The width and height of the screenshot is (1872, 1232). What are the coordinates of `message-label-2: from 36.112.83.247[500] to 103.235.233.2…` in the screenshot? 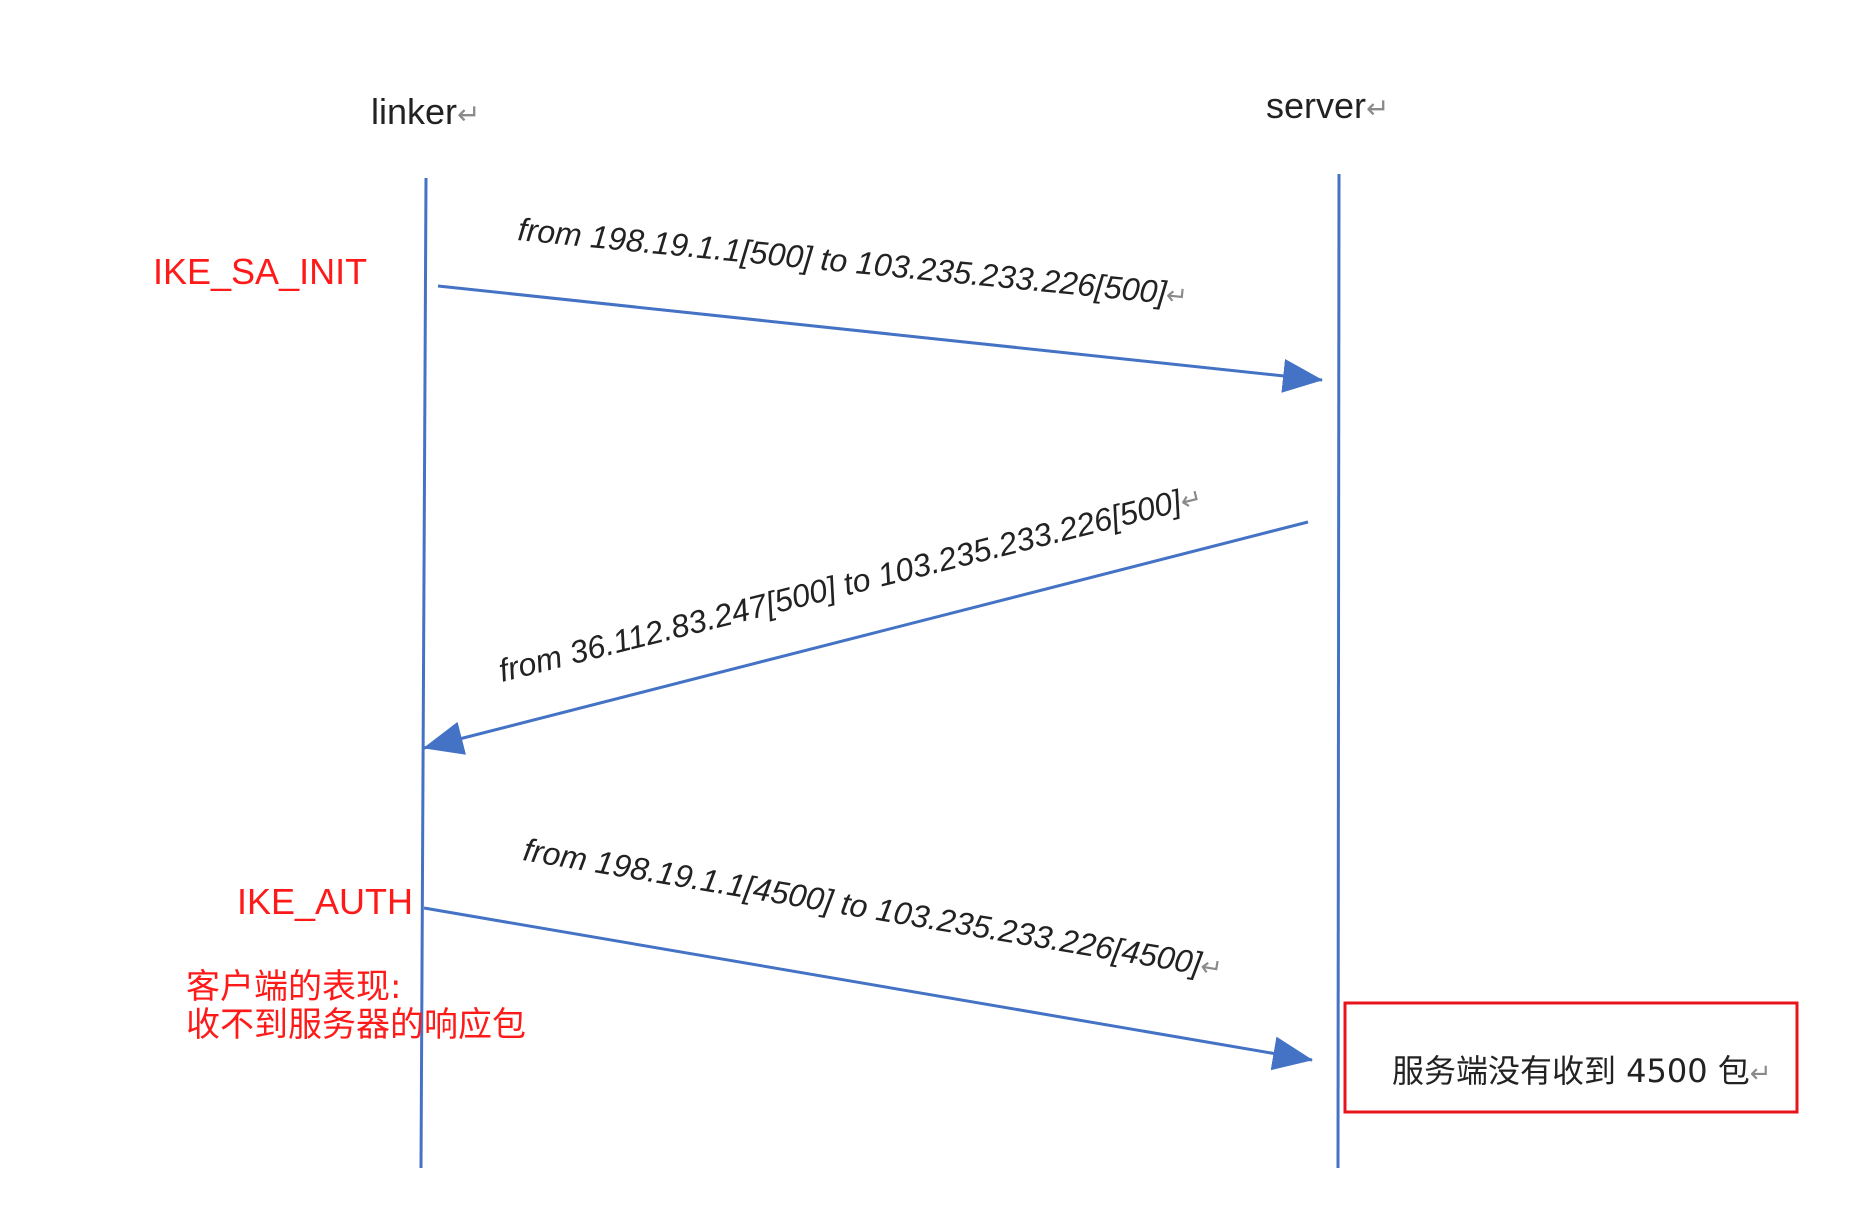 It's located at (850, 582).